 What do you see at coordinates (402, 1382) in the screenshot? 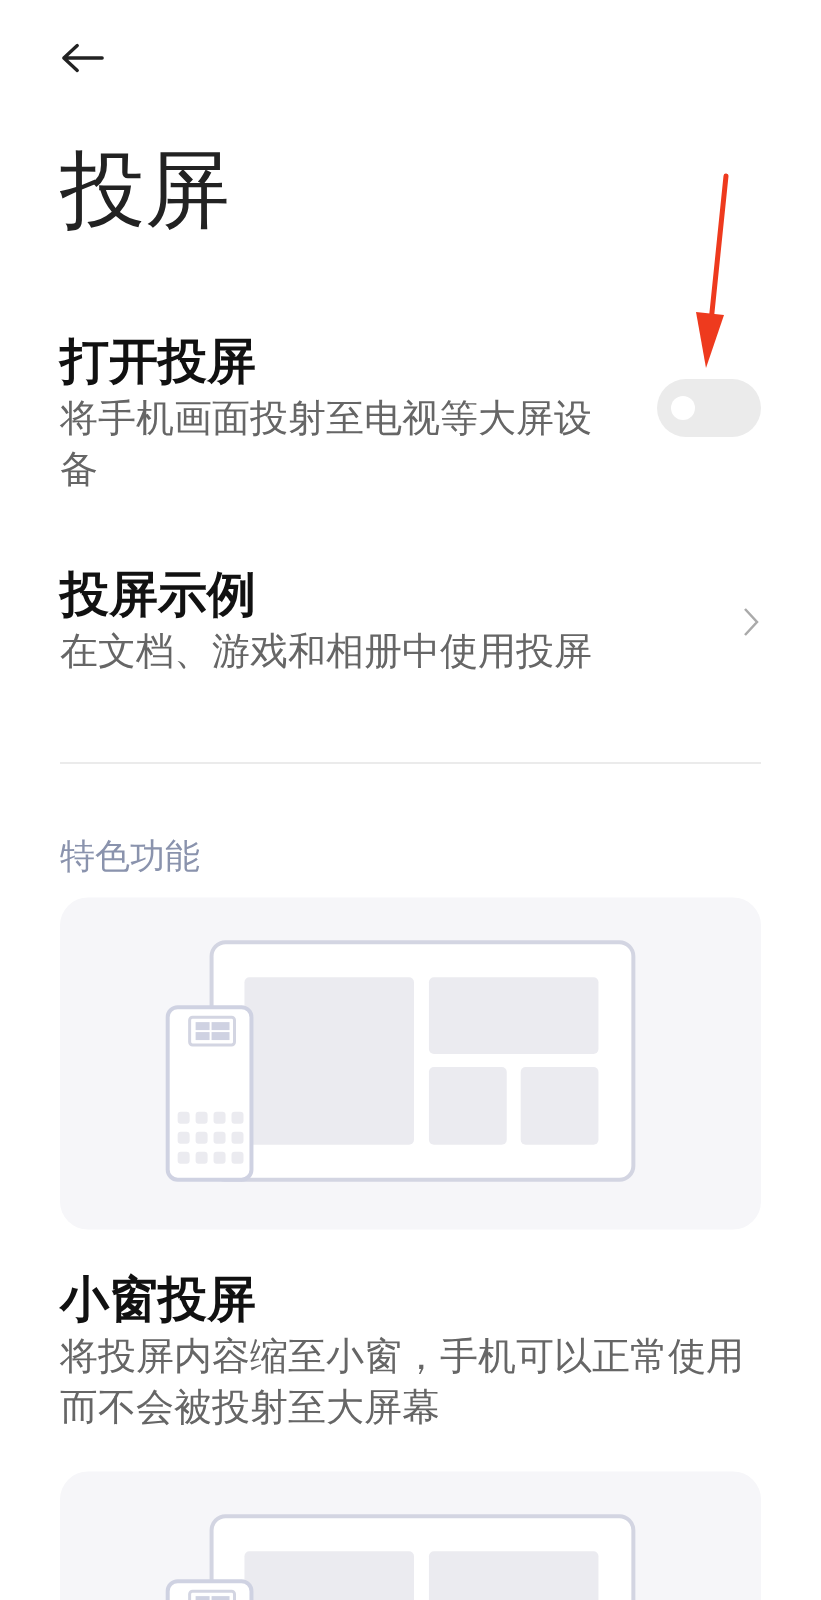
I see `feature-description: 将投屏内容缩至小窗，手机可以正常使用而不会被投射至大屏幕` at bounding box center [402, 1382].